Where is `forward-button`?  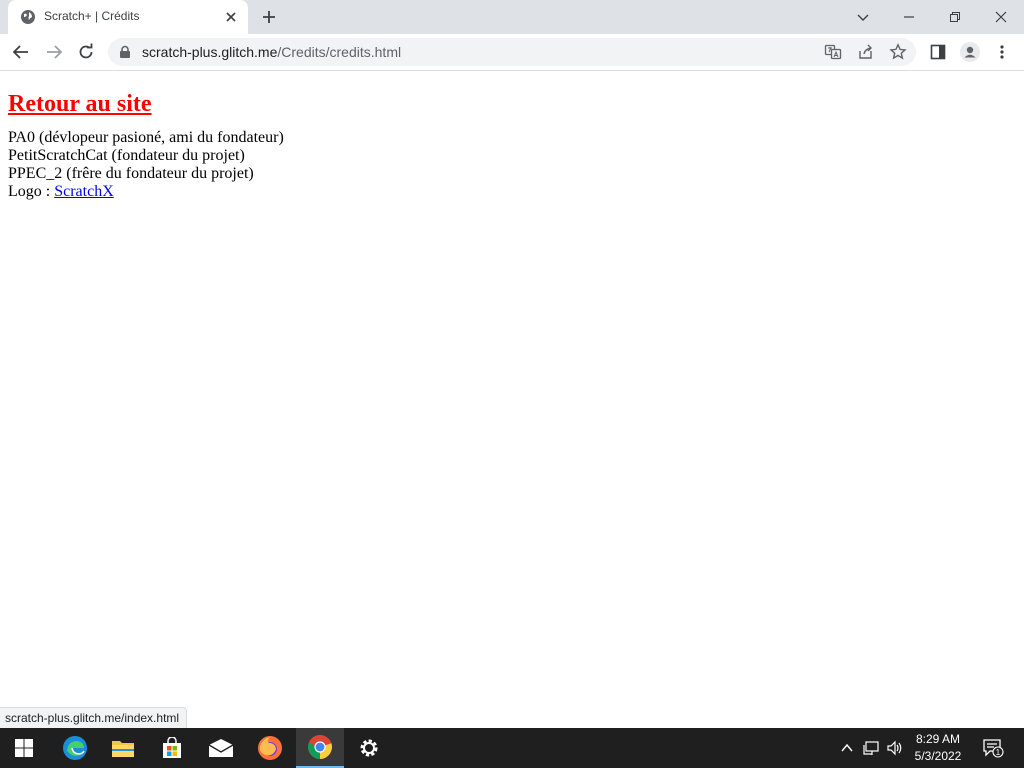
forward-button is located at coordinates (54, 52).